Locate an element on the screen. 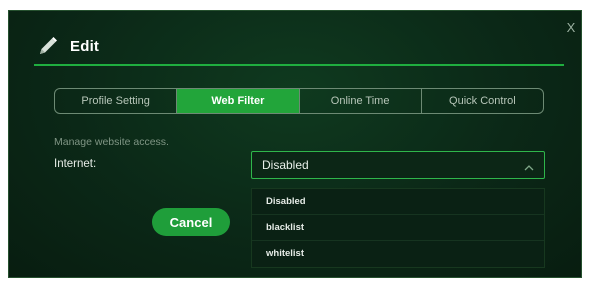 The height and width of the screenshot is (287, 590). internet-dropdown: Disabled blacklist whitelist is located at coordinates (398, 228).